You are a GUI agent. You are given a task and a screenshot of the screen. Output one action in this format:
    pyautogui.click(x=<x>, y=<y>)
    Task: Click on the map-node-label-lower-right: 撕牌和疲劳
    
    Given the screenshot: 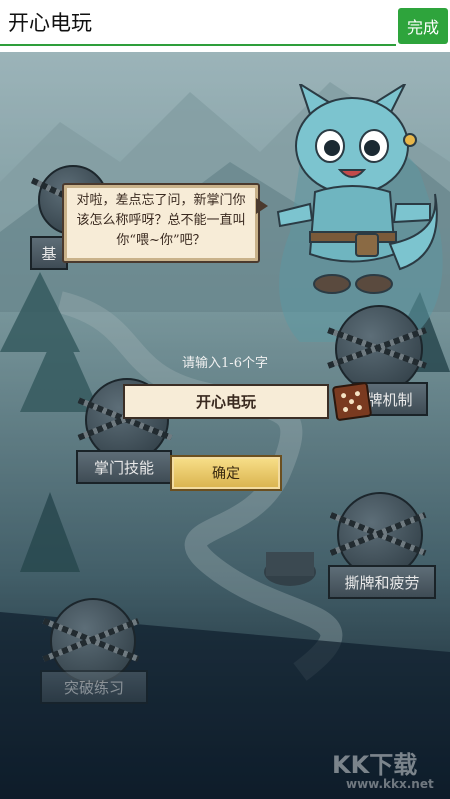 What is the action you would take?
    pyautogui.click(x=382, y=582)
    